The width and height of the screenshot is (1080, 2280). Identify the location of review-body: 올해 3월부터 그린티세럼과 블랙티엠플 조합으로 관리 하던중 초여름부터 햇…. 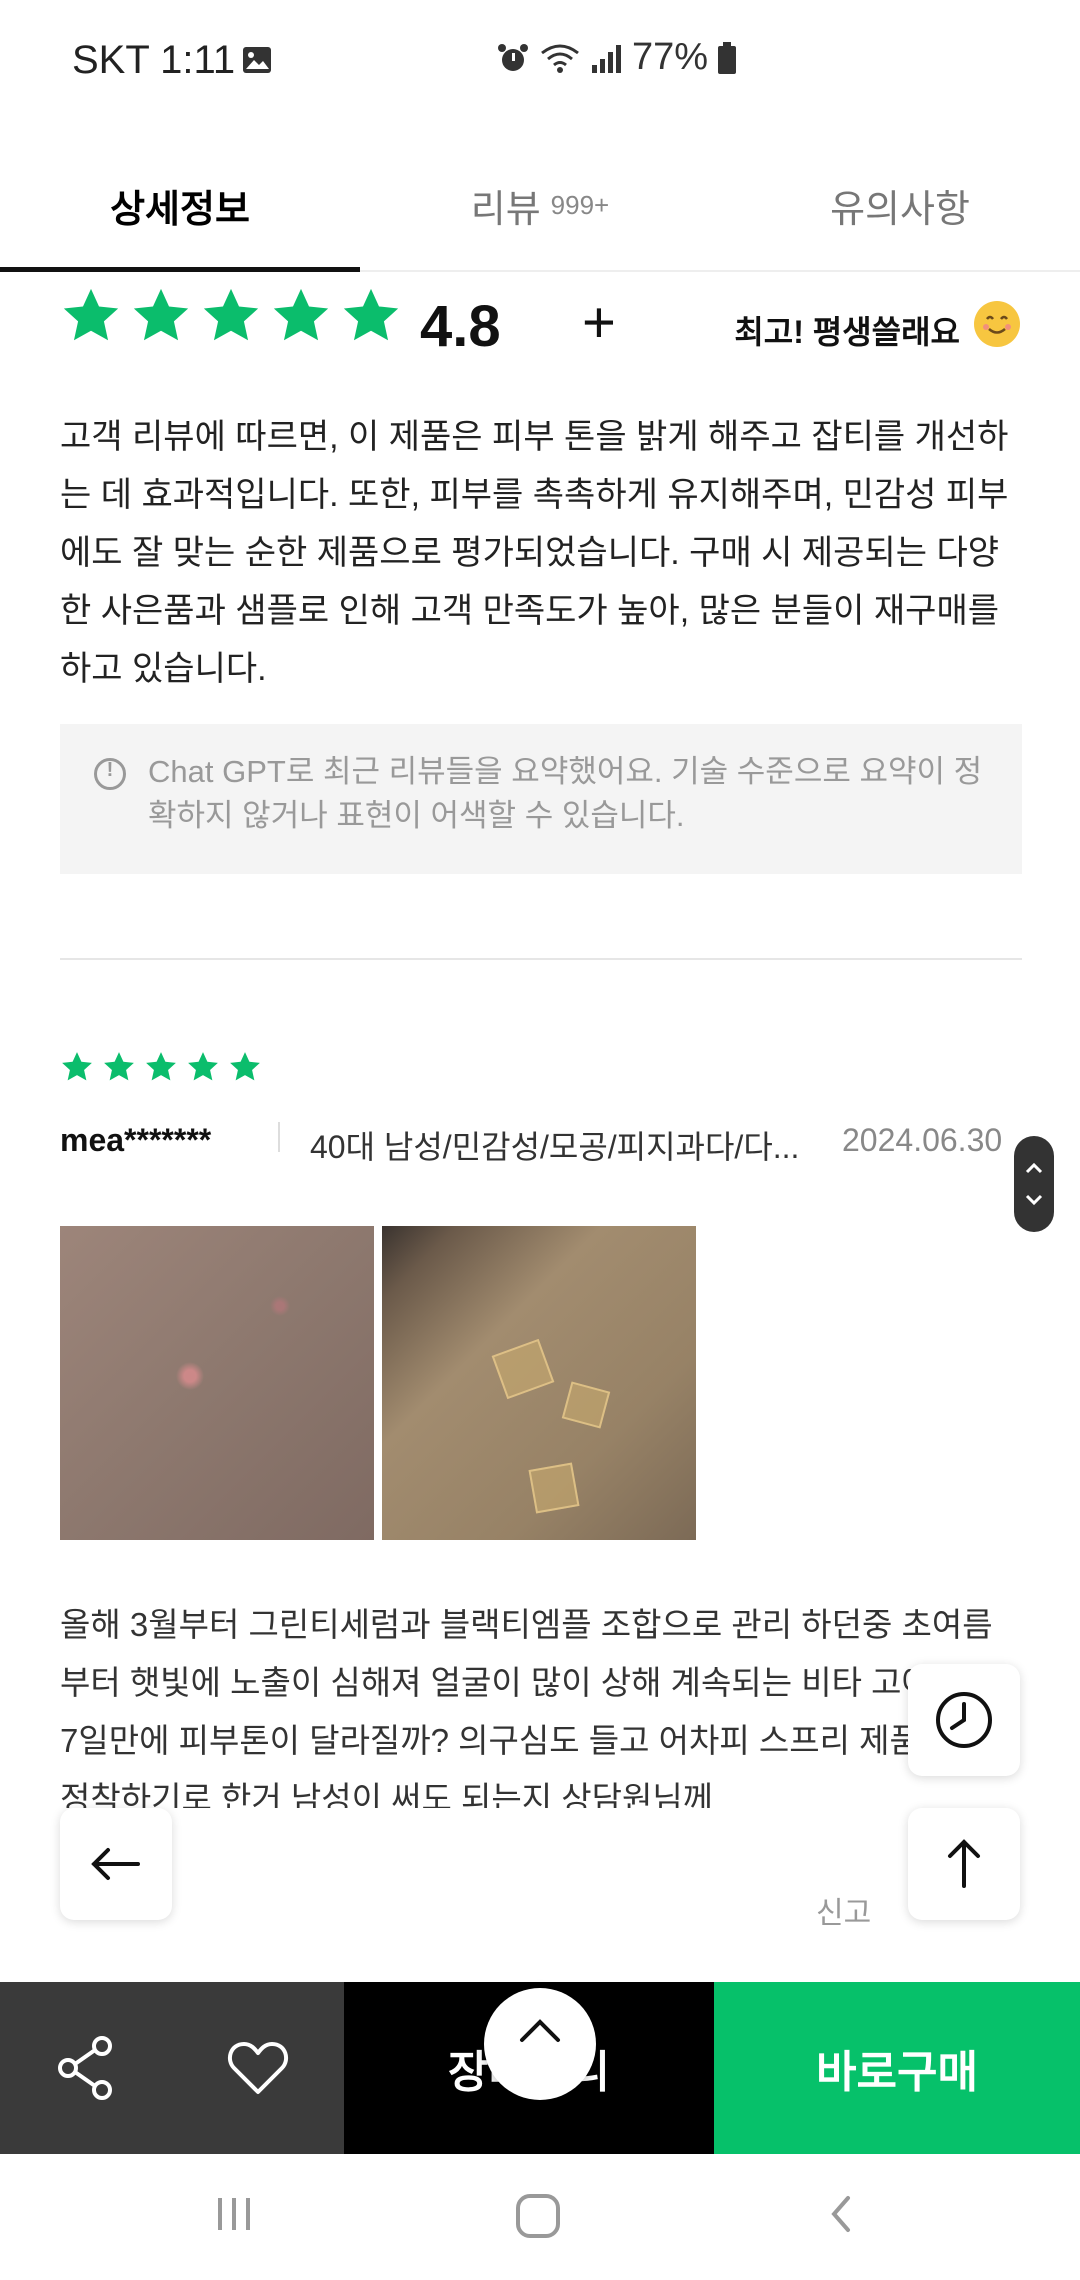
(531, 1707).